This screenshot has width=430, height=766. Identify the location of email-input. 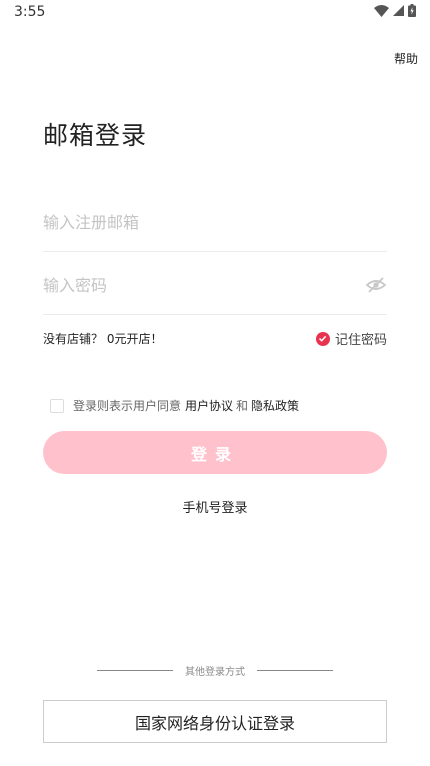
(215, 222).